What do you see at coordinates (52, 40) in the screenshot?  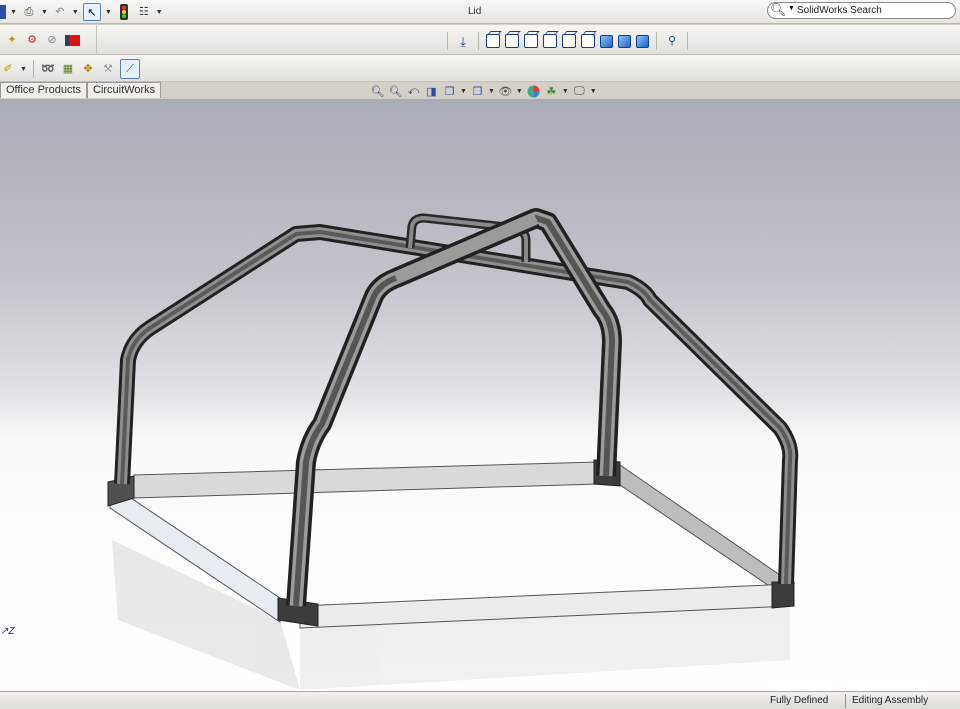 I see `check-icon: ⊘` at bounding box center [52, 40].